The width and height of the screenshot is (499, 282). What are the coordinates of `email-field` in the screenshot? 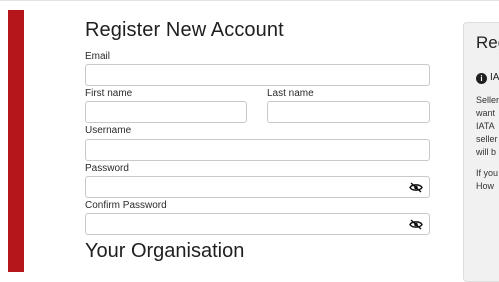 It's located at (257, 75).